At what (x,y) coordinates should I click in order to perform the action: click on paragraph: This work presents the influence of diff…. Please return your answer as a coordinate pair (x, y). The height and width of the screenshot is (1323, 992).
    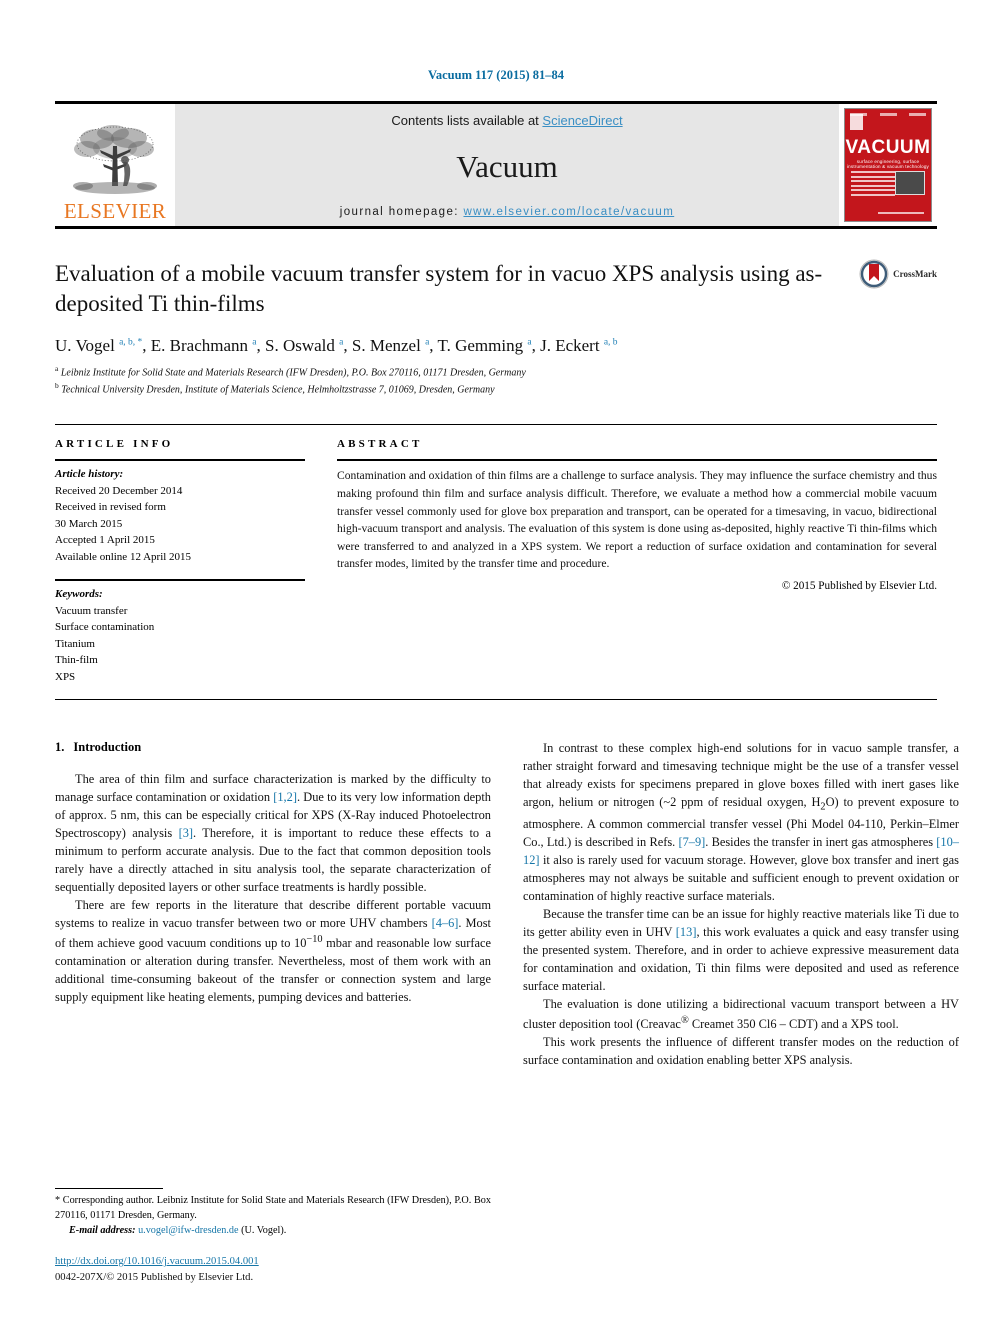
    Looking at the image, I should click on (741, 1050).